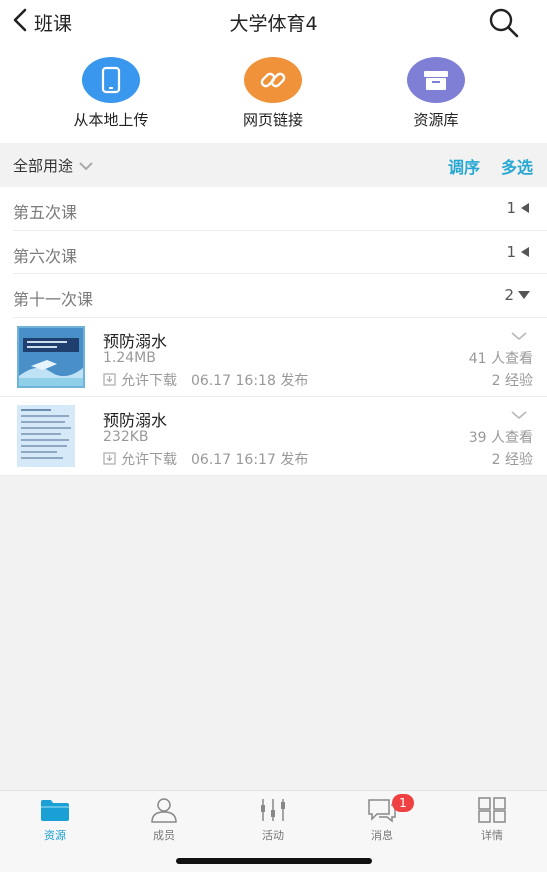 Image resolution: width=547 pixels, height=872 pixels. Describe the element at coordinates (280, 209) in the screenshot. I see `folder-row: 第五次课 1` at that location.